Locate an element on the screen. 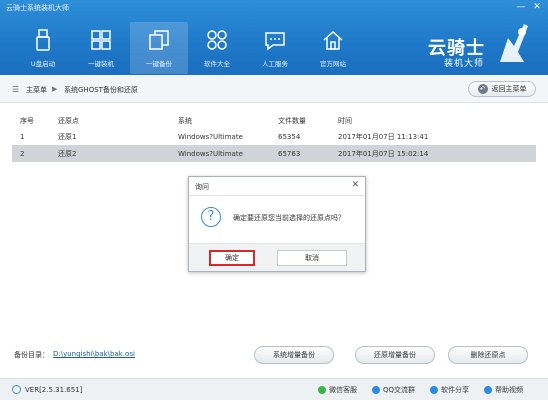 Image resolution: width=548 pixels, height=400 pixels. dialog-footer: 确定 取消 is located at coordinates (277, 257).